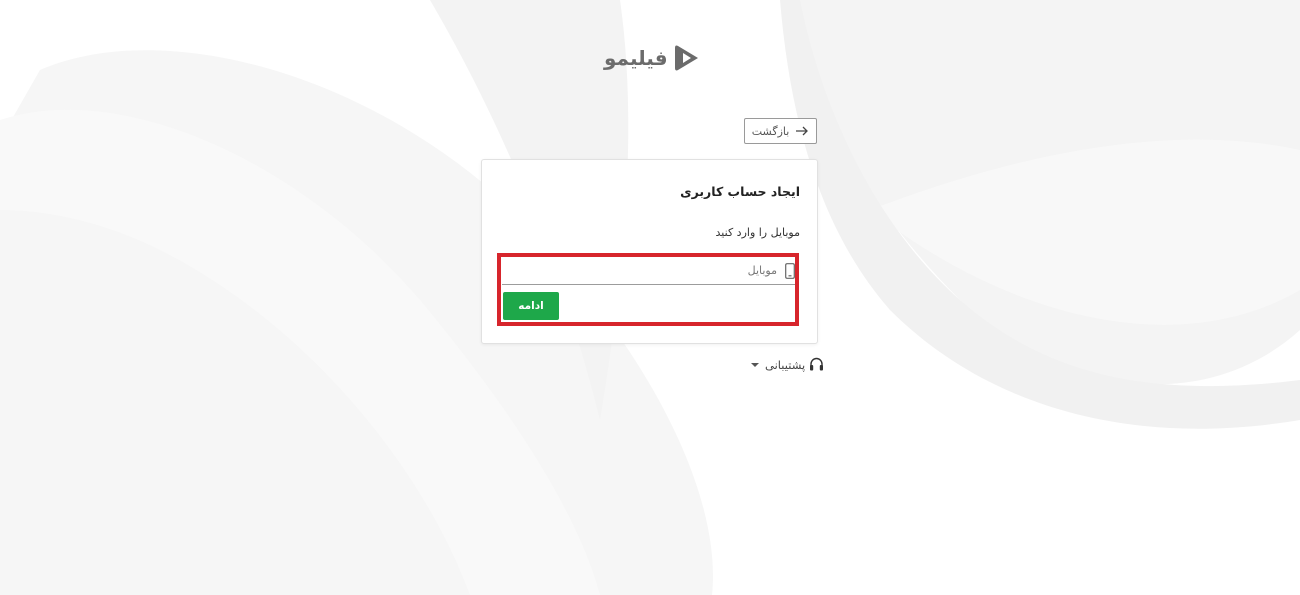 The image size is (1300, 595). Describe the element at coordinates (770, 131) in the screenshot. I see `back-button-label: بازگشت` at that location.